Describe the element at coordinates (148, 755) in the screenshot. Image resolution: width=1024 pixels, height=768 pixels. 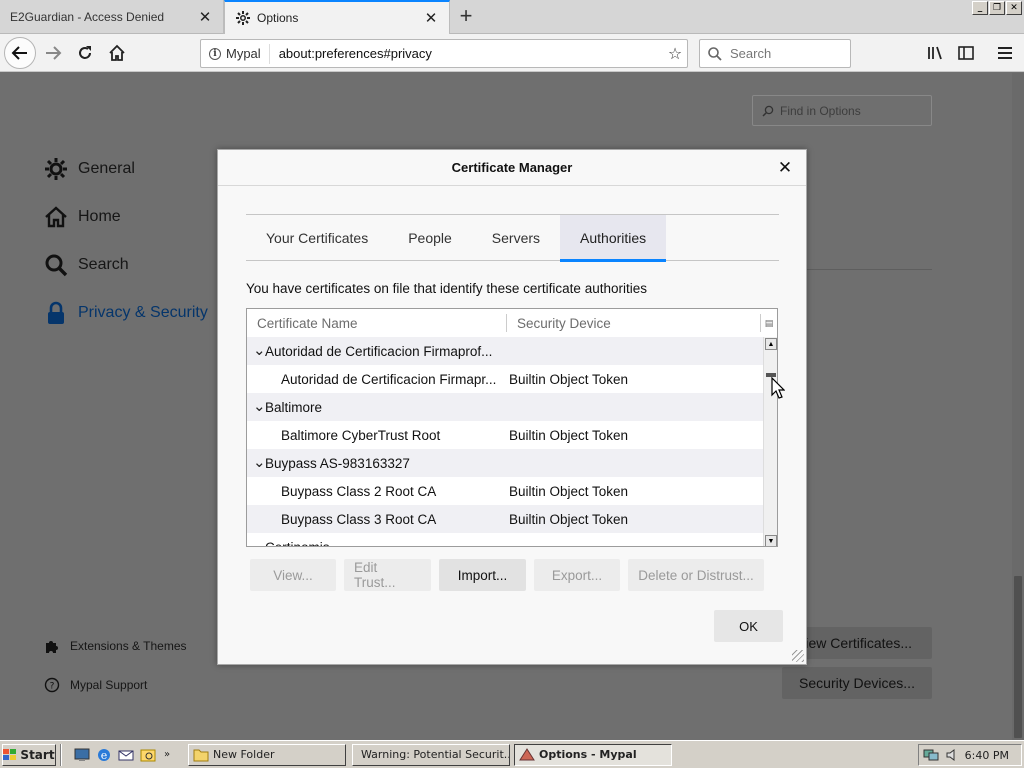
I see `explorer-icon` at that location.